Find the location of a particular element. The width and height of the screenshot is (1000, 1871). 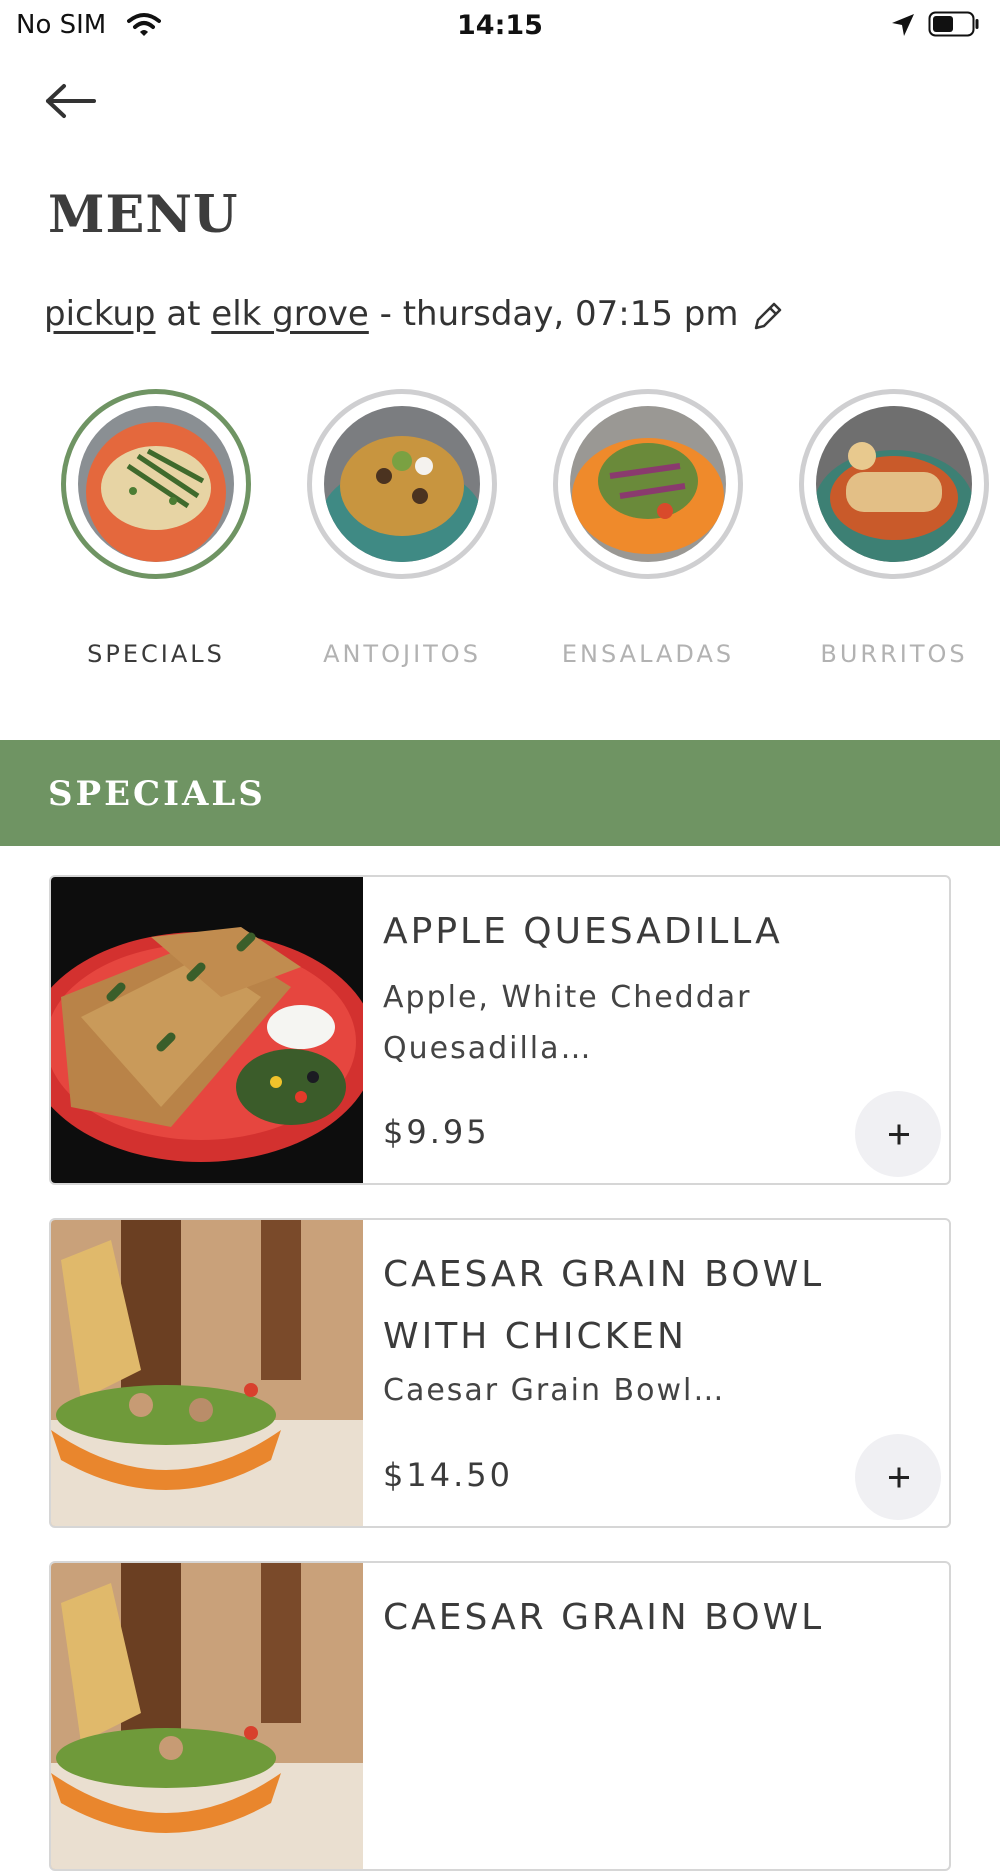

category-label: ANTOJITOS is located at coordinates (402, 654).